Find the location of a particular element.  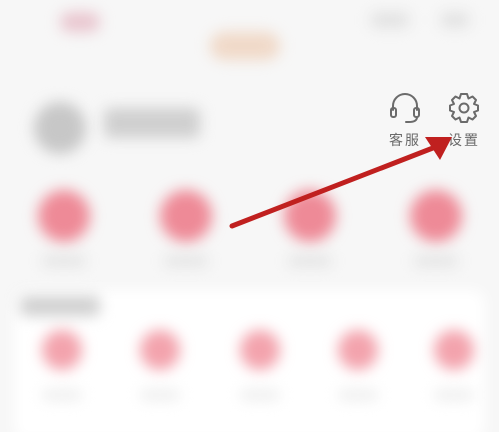

section-title is located at coordinates (60, 306).